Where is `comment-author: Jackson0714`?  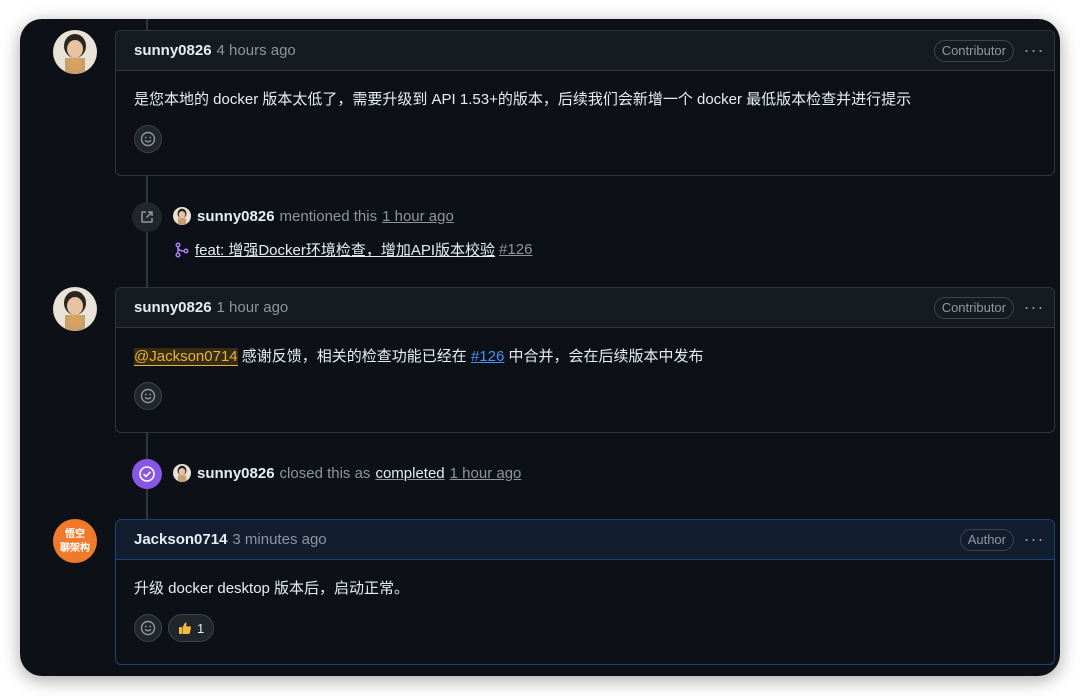
comment-author: Jackson0714 is located at coordinates (180, 539).